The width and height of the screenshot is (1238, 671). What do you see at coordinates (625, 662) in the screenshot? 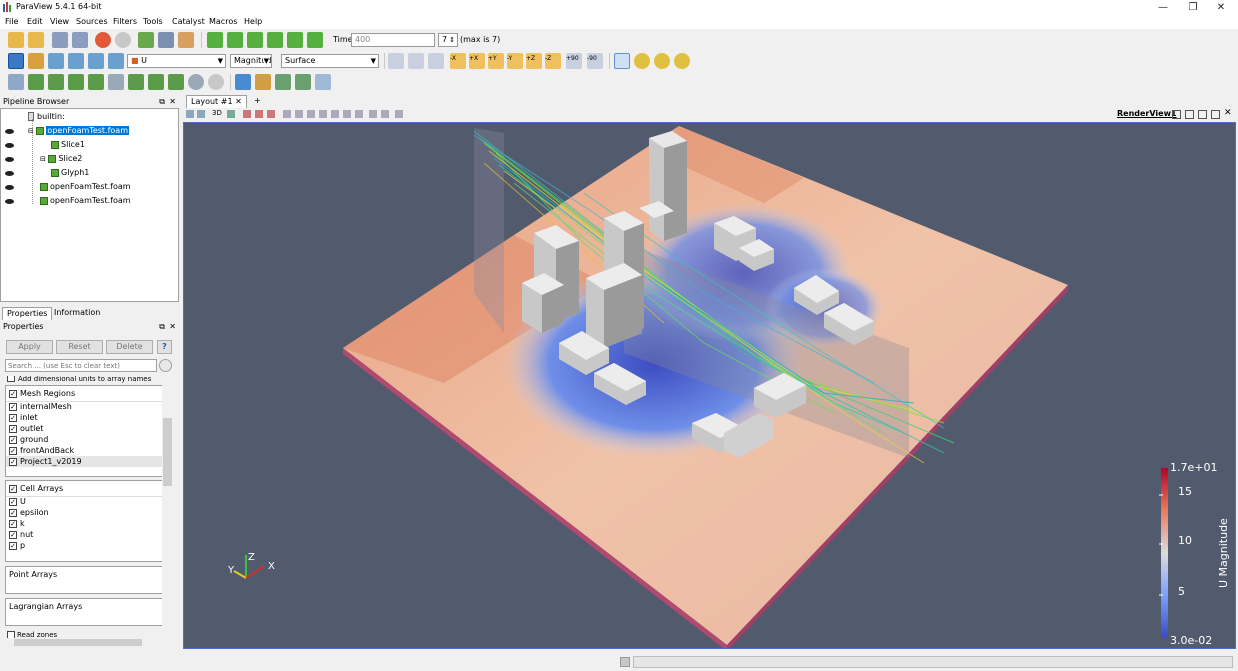
I see `memory-inspector-icon` at bounding box center [625, 662].